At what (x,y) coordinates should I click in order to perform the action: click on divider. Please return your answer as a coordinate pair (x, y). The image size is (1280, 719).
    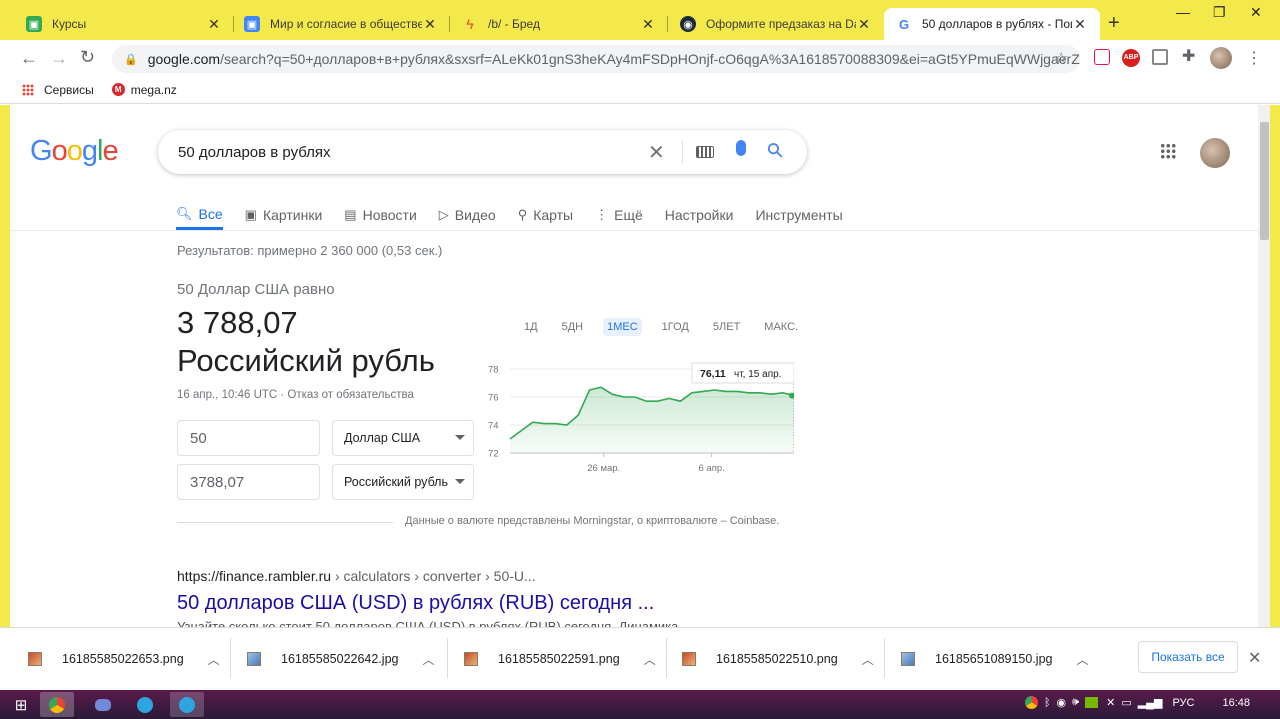
    Looking at the image, I should click on (884, 658).